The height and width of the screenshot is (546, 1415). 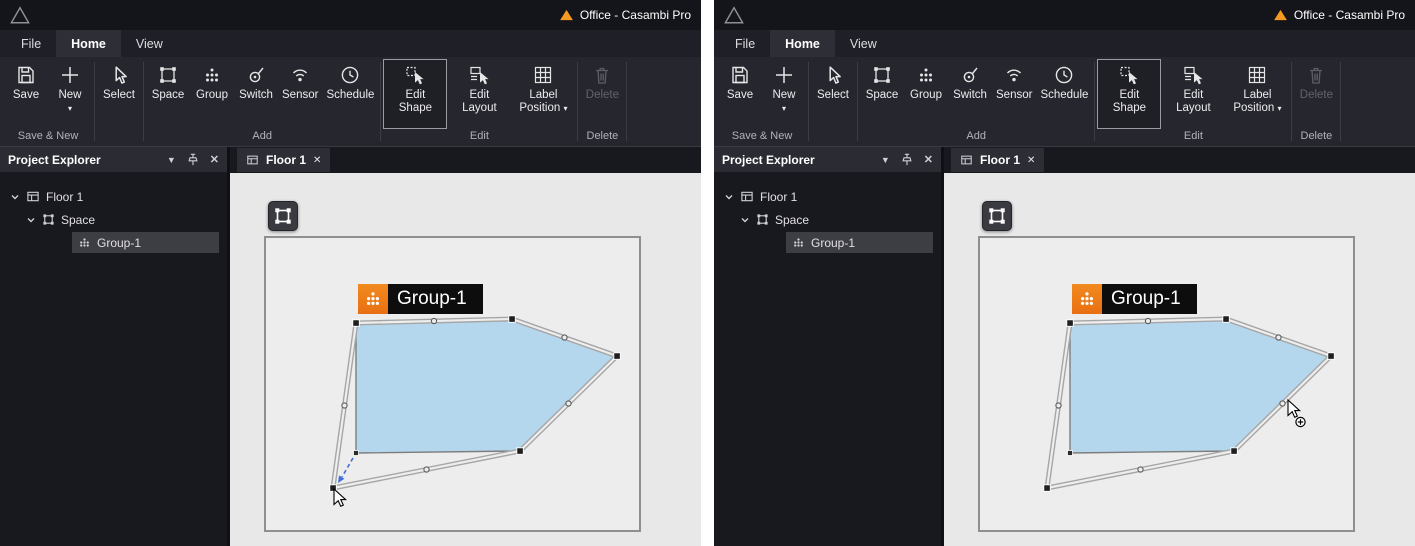 What do you see at coordinates (479, 136) in the screenshot?
I see `ribbon-group-label-edit: Edit` at bounding box center [479, 136].